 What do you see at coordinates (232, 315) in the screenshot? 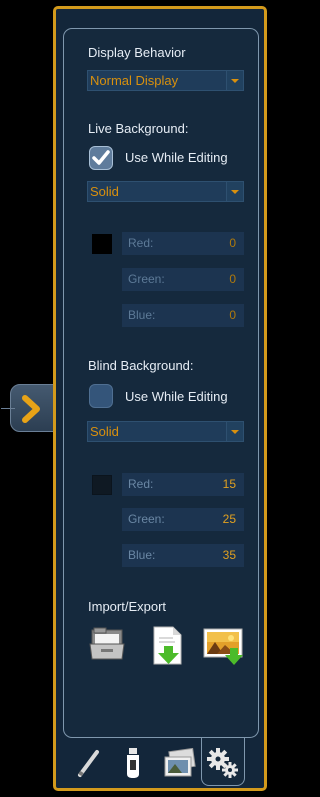
I see `blue-value: 0` at bounding box center [232, 315].